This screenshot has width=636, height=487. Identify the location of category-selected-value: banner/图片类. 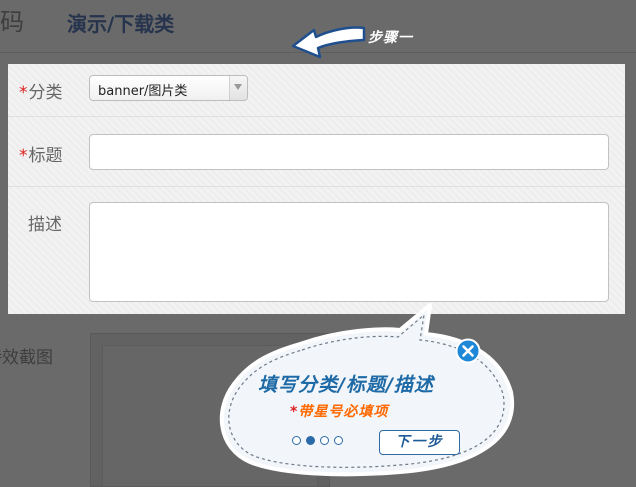
(143, 91).